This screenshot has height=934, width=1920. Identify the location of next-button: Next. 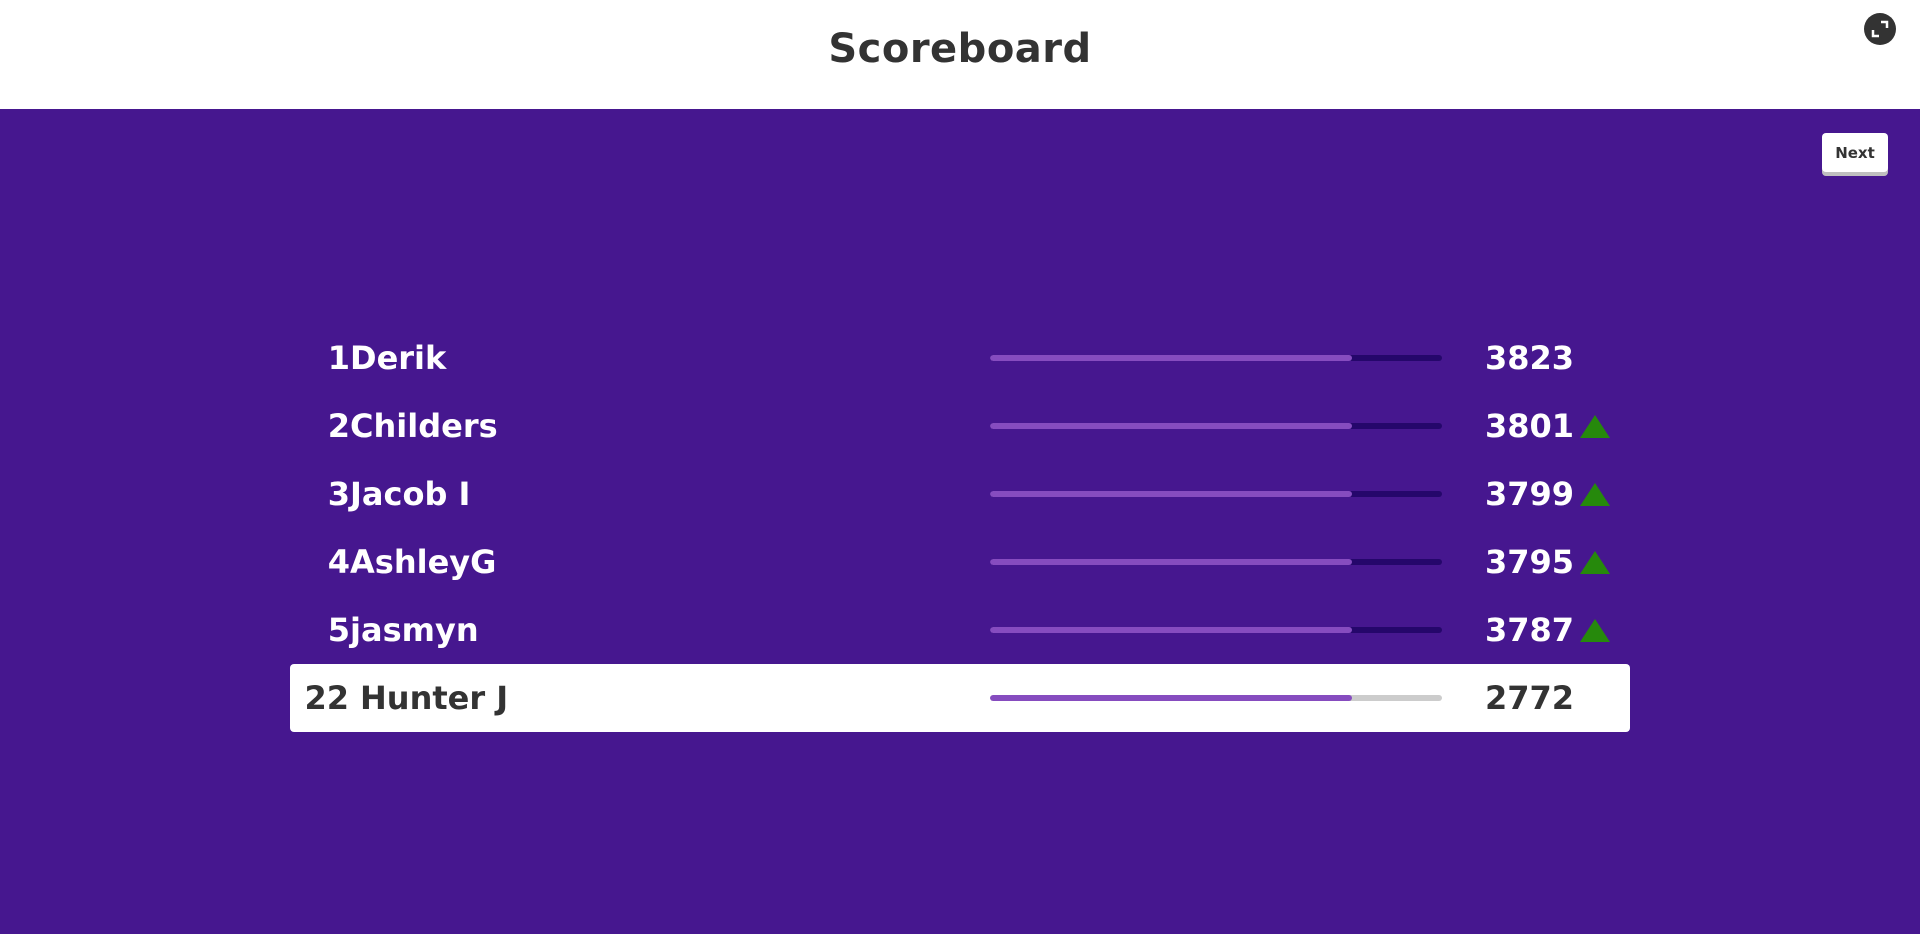
(1855, 154).